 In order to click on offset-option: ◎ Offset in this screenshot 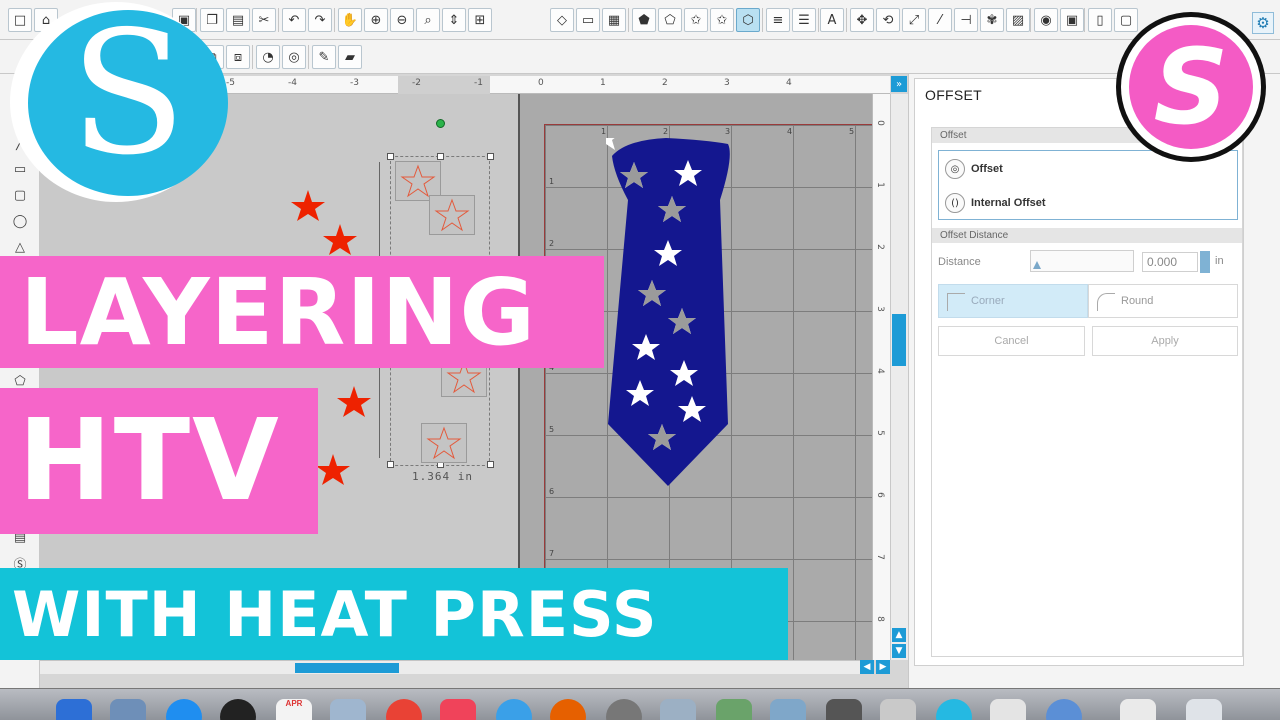, I will do `click(974, 169)`.